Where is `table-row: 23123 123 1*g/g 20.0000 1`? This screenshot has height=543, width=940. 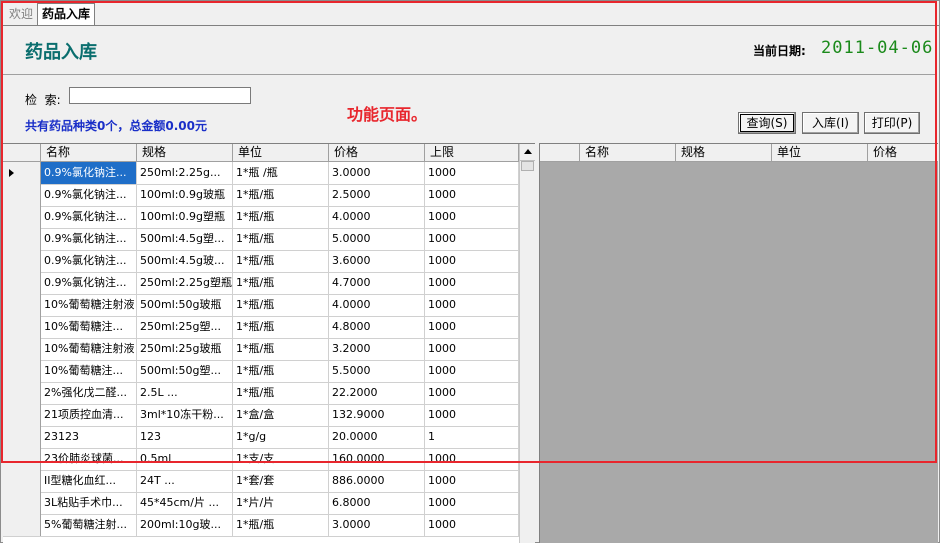 table-row: 23123 123 1*g/g 20.0000 1 is located at coordinates (261, 437).